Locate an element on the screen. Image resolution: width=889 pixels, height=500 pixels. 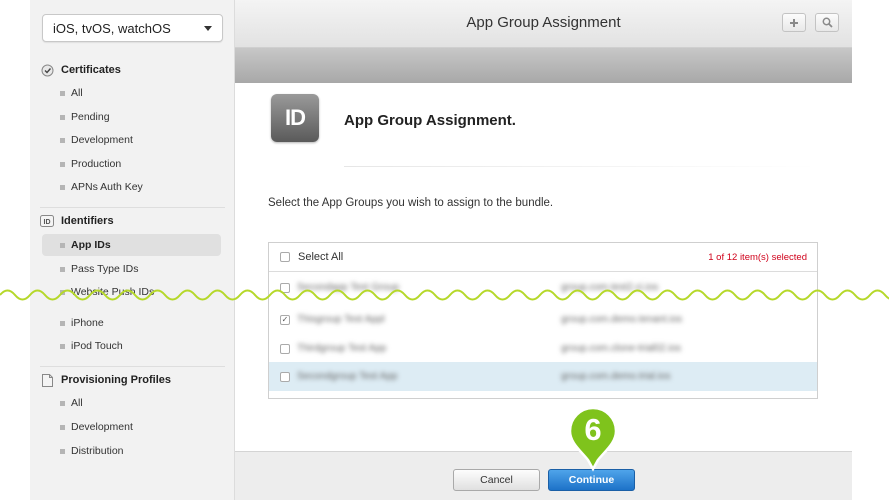
step-marker: 6 is located at coordinates (593, 439).